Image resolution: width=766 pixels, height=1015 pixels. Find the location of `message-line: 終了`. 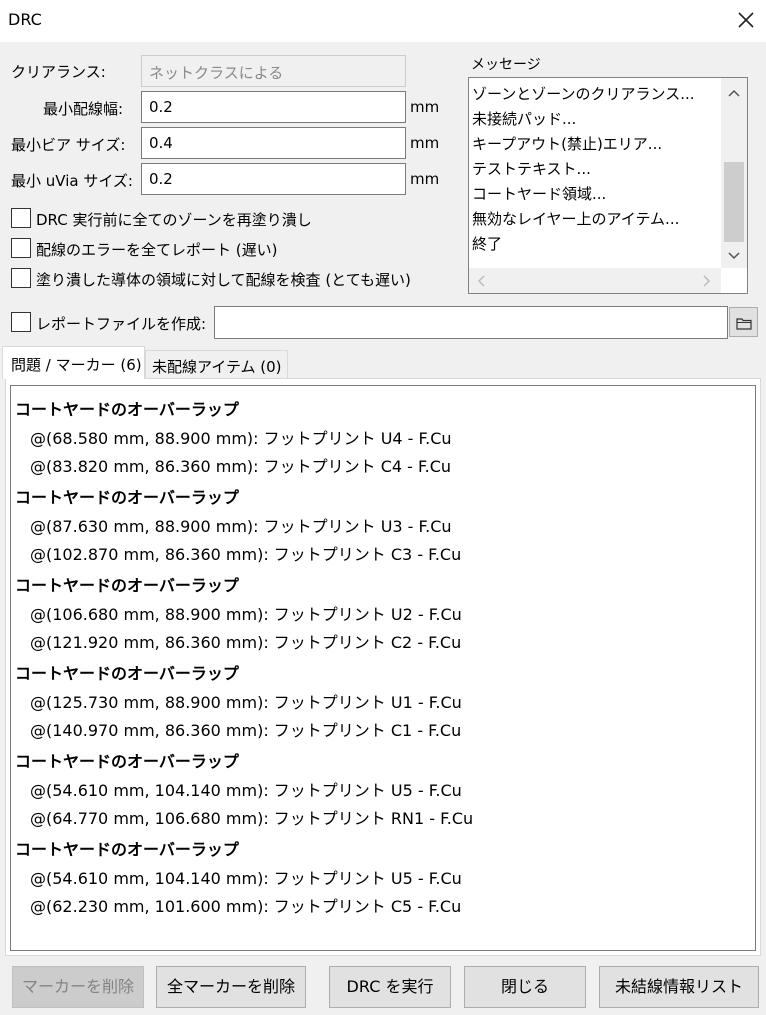

message-line: 終了 is located at coordinates (487, 244).